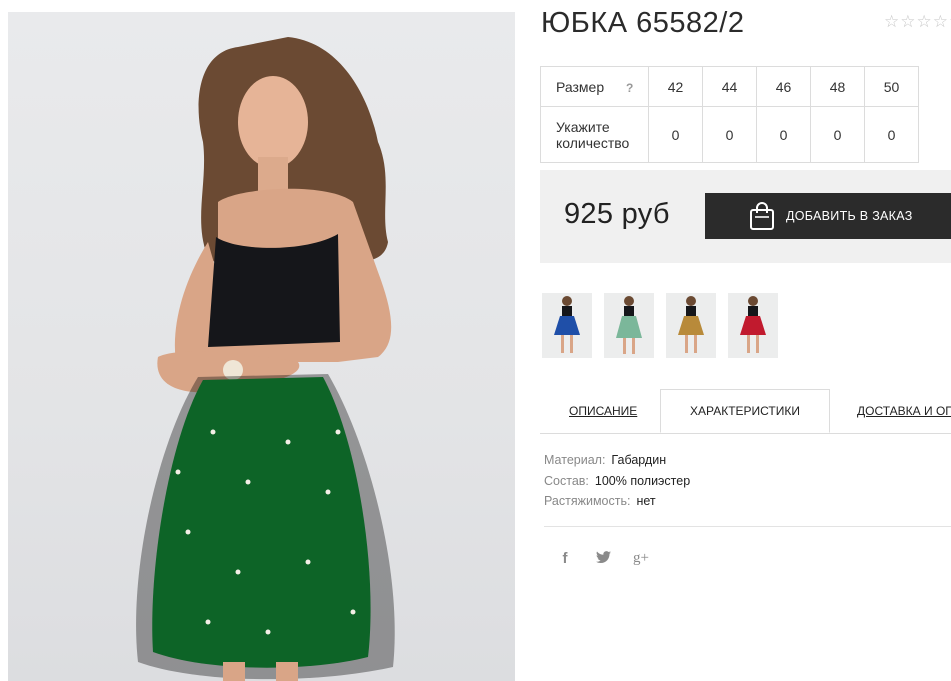 The width and height of the screenshot is (951, 681). What do you see at coordinates (849, 216) in the screenshot?
I see `add-to-order-label: ДОБАВИТЬ В ЗАКАЗ` at bounding box center [849, 216].